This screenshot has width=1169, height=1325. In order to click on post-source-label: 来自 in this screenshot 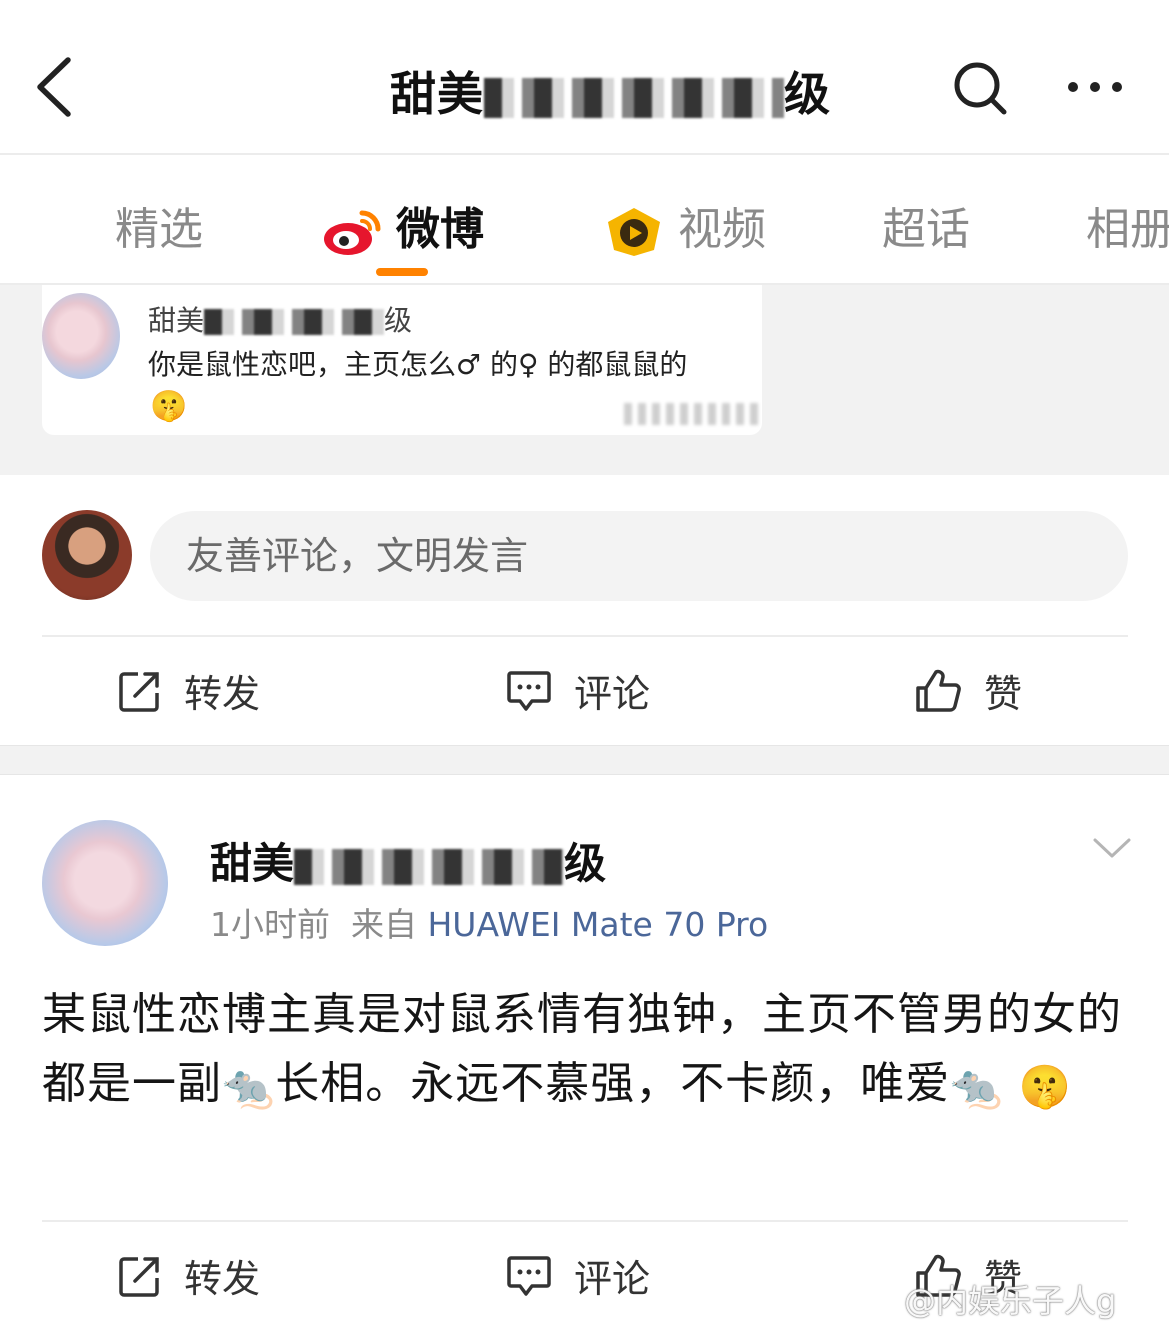, I will do `click(383, 924)`.